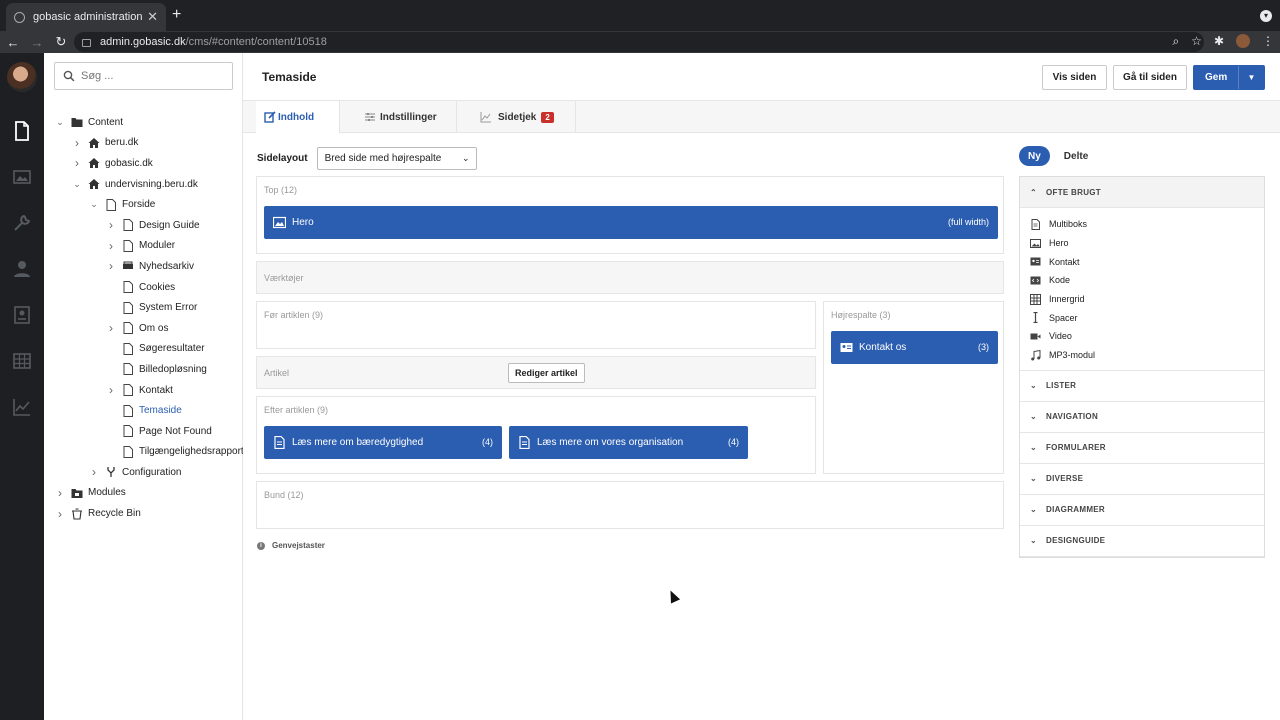 The height and width of the screenshot is (720, 1280). What do you see at coordinates (1142, 541) in the screenshot?
I see `palette-section-designguide: ⌄ DESIGNGUIDE` at bounding box center [1142, 541].